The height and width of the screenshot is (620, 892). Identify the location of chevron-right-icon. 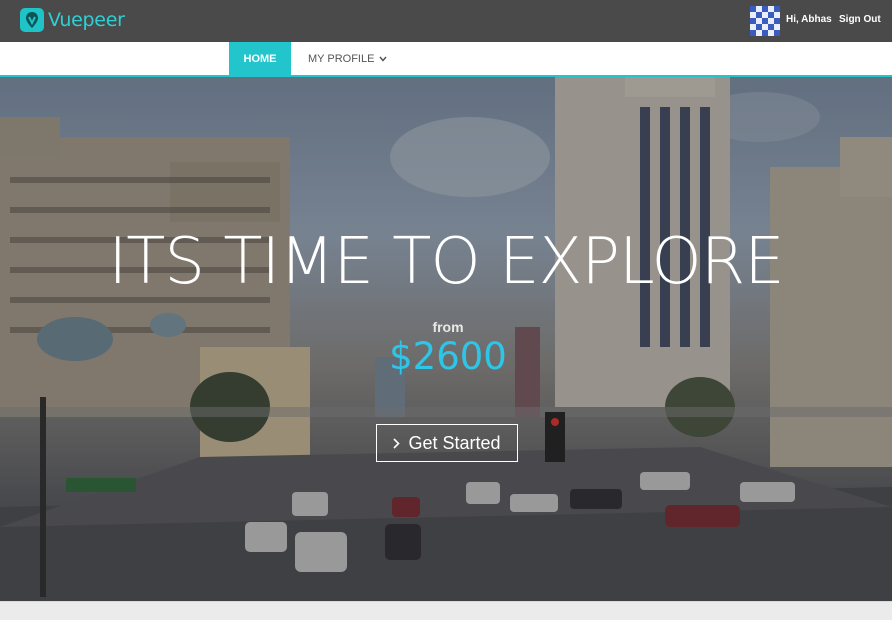
(397, 443).